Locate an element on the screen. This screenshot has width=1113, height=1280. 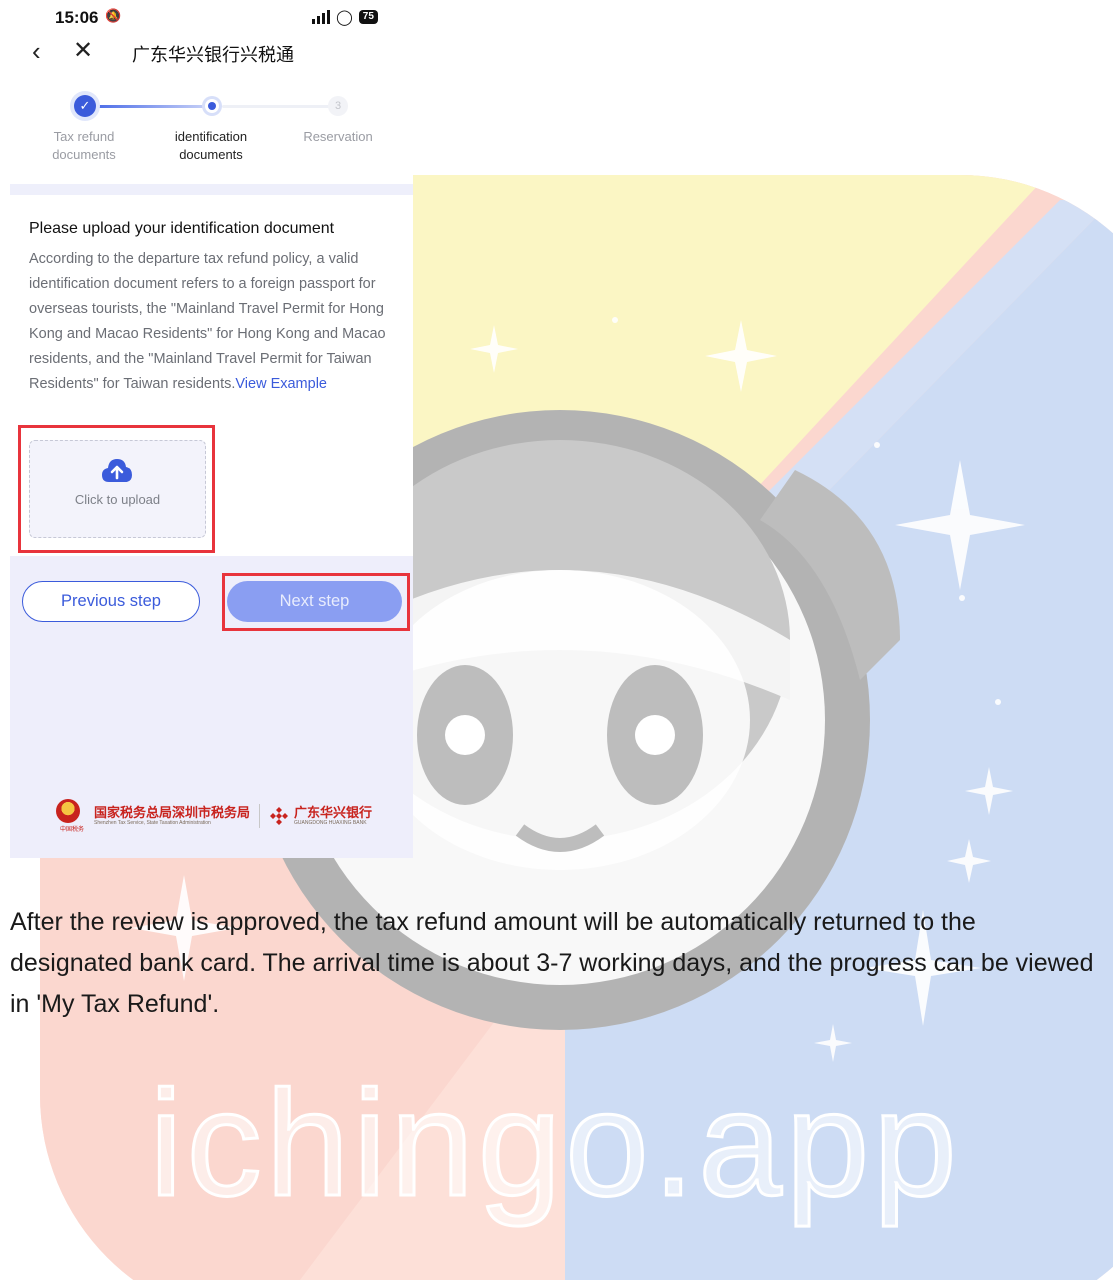
wifi-icon: ◯ is located at coordinates (344, 17).